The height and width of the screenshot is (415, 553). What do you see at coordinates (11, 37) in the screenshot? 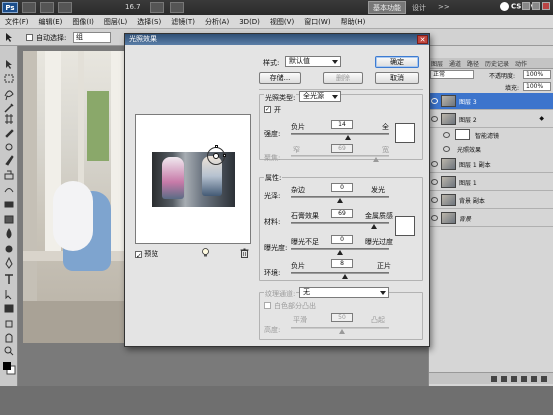
I see `move-tool-icon` at bounding box center [11, 37].